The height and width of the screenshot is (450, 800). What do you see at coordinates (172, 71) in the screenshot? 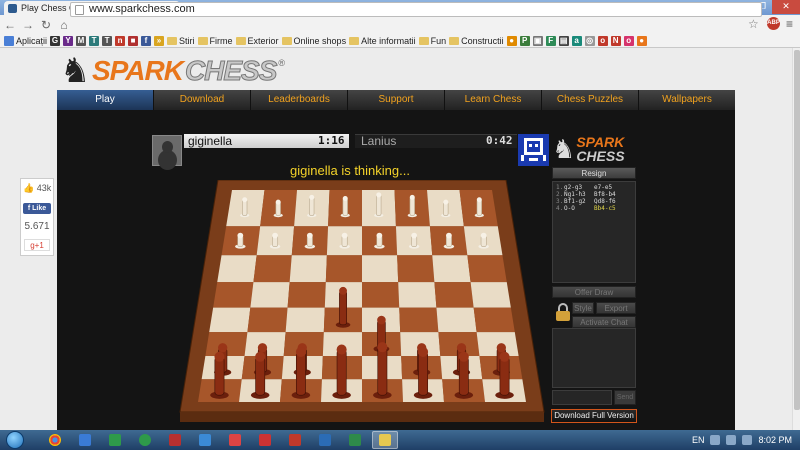
I see `sparkchess-logo: ♞ SPARK CHESS ®` at bounding box center [172, 71].